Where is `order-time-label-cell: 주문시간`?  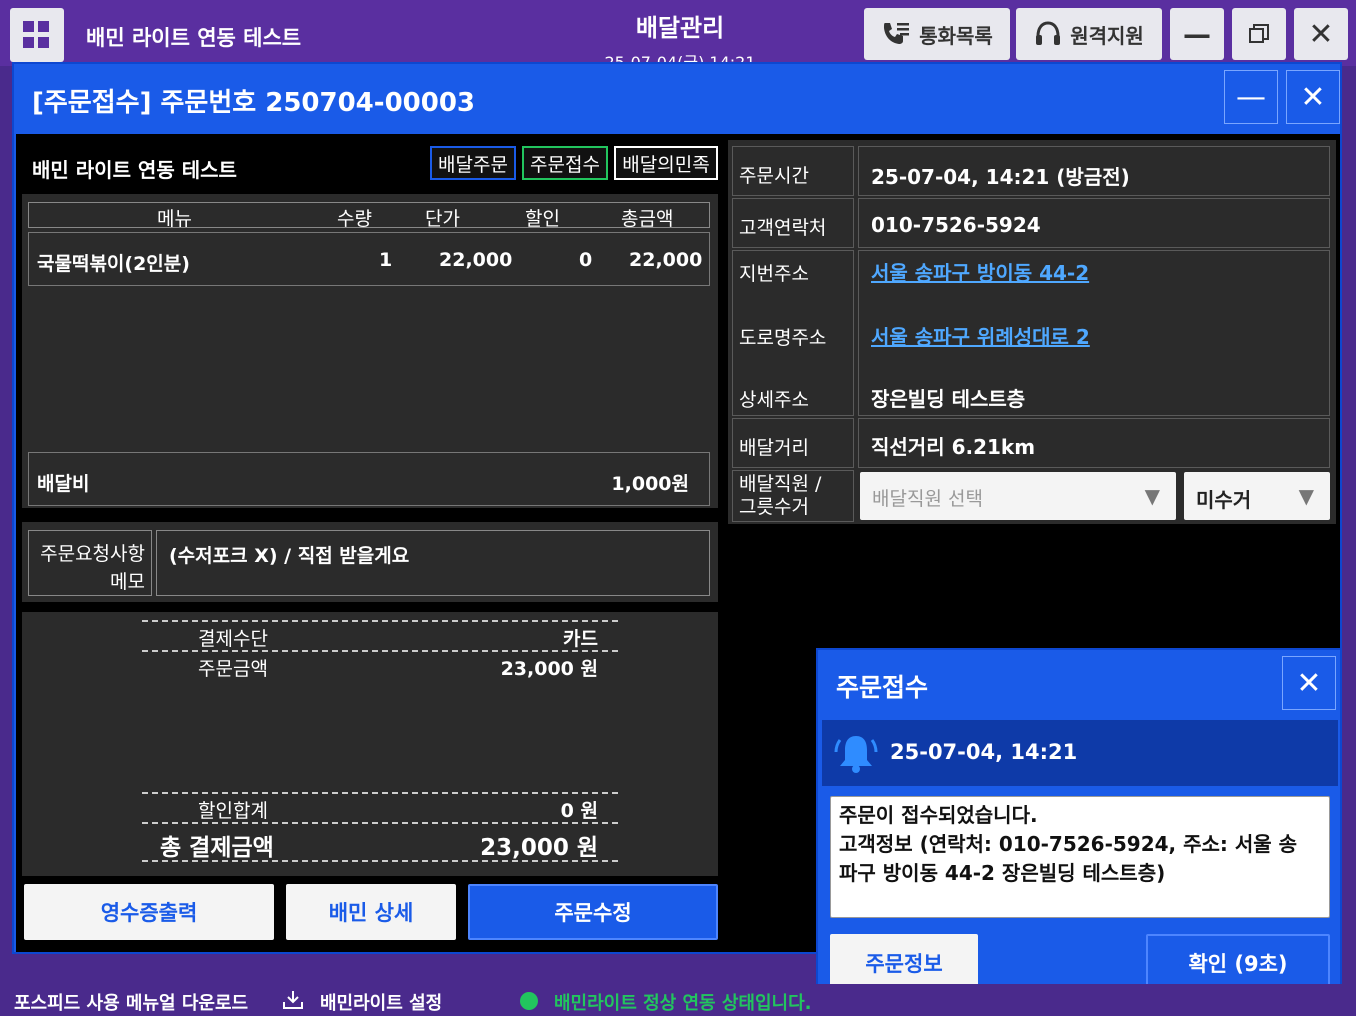 order-time-label-cell: 주문시간 is located at coordinates (793, 171).